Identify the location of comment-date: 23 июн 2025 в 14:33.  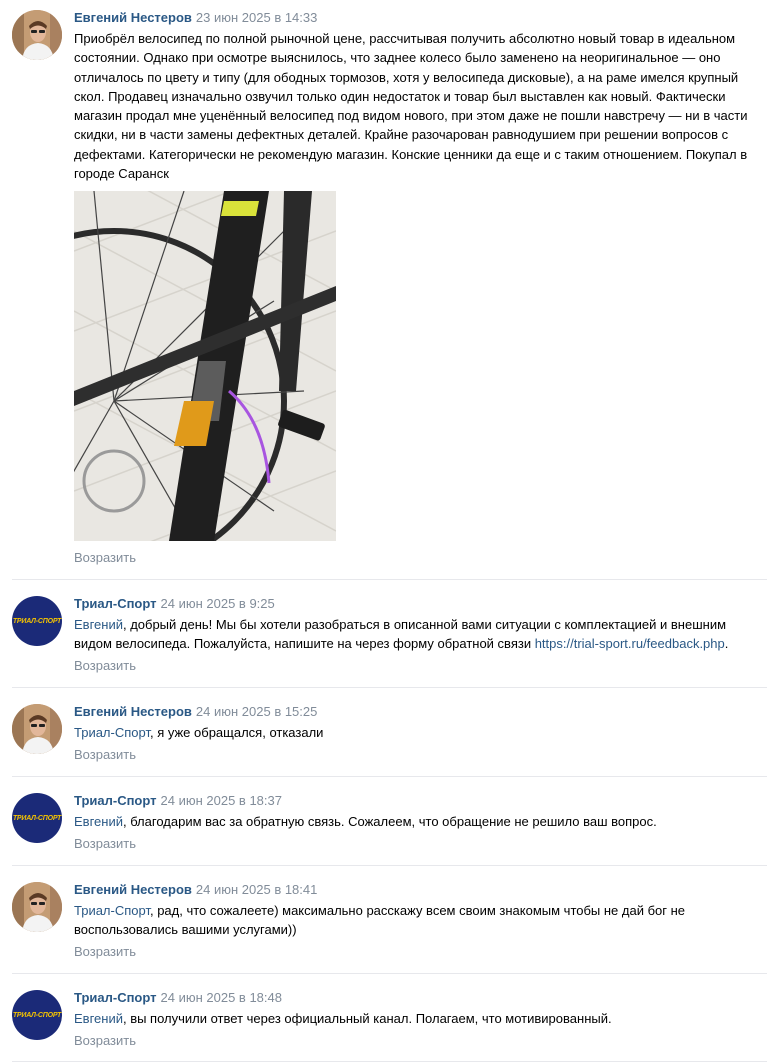
(256, 17).